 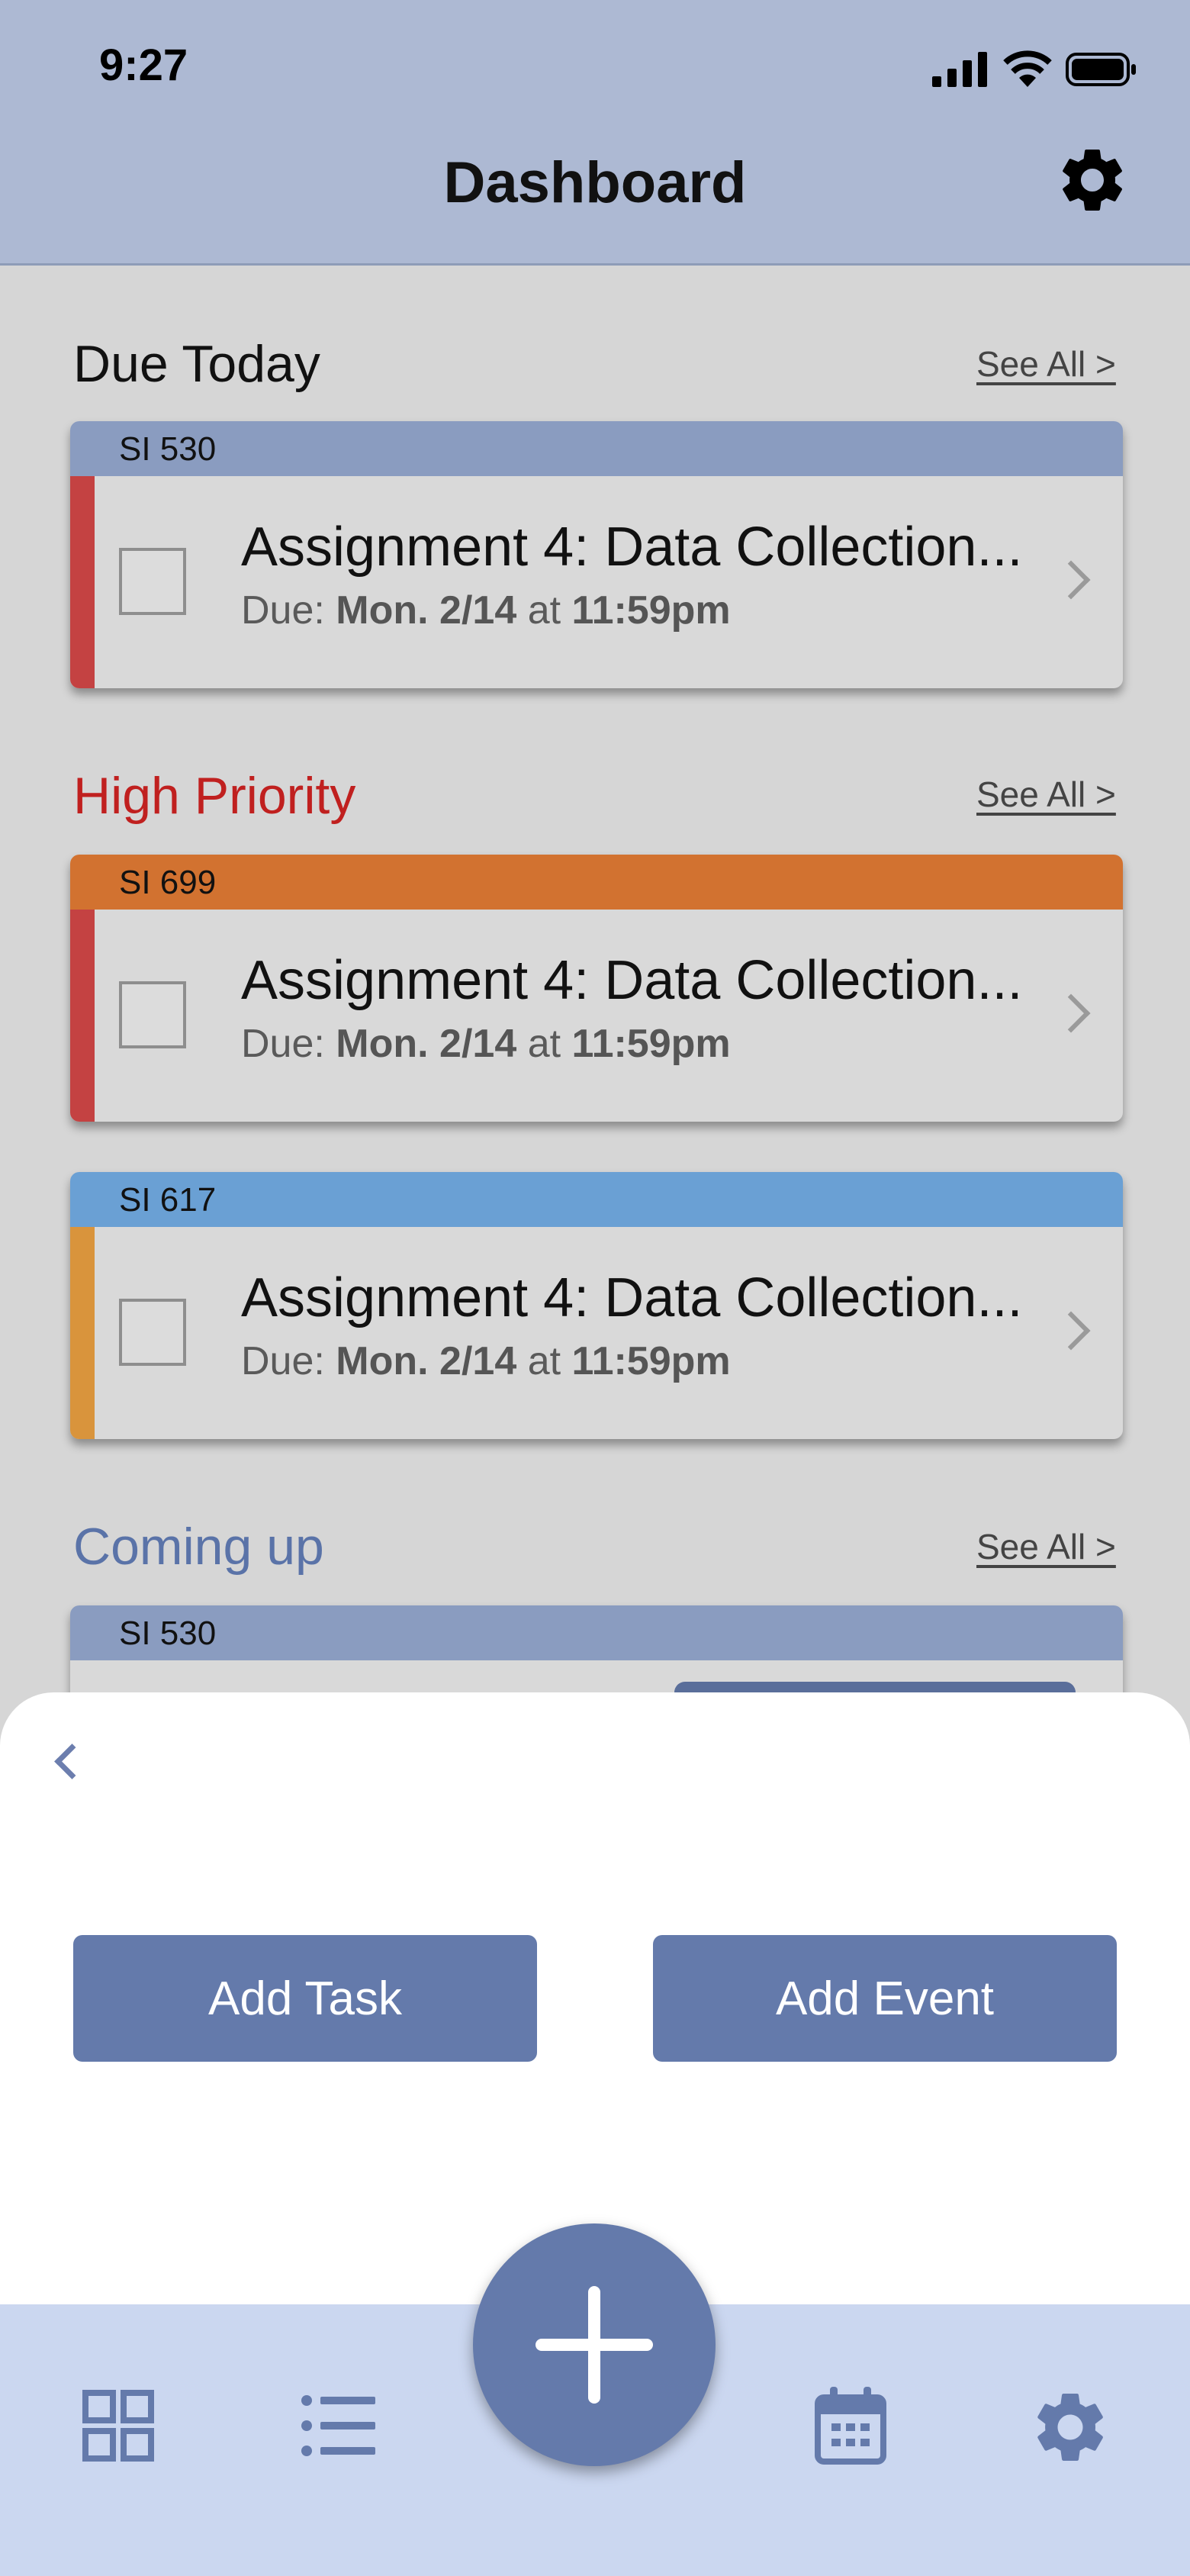 What do you see at coordinates (1070, 2427) in the screenshot?
I see `settings-icon` at bounding box center [1070, 2427].